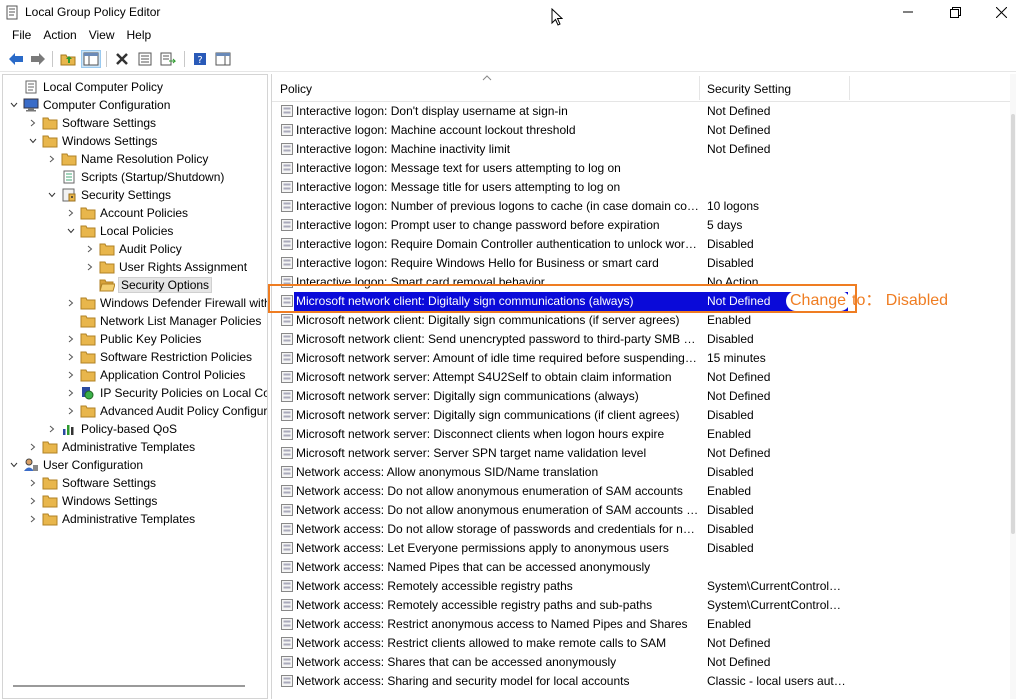  Describe the element at coordinates (68, 59) in the screenshot. I see `up-level-button` at that location.